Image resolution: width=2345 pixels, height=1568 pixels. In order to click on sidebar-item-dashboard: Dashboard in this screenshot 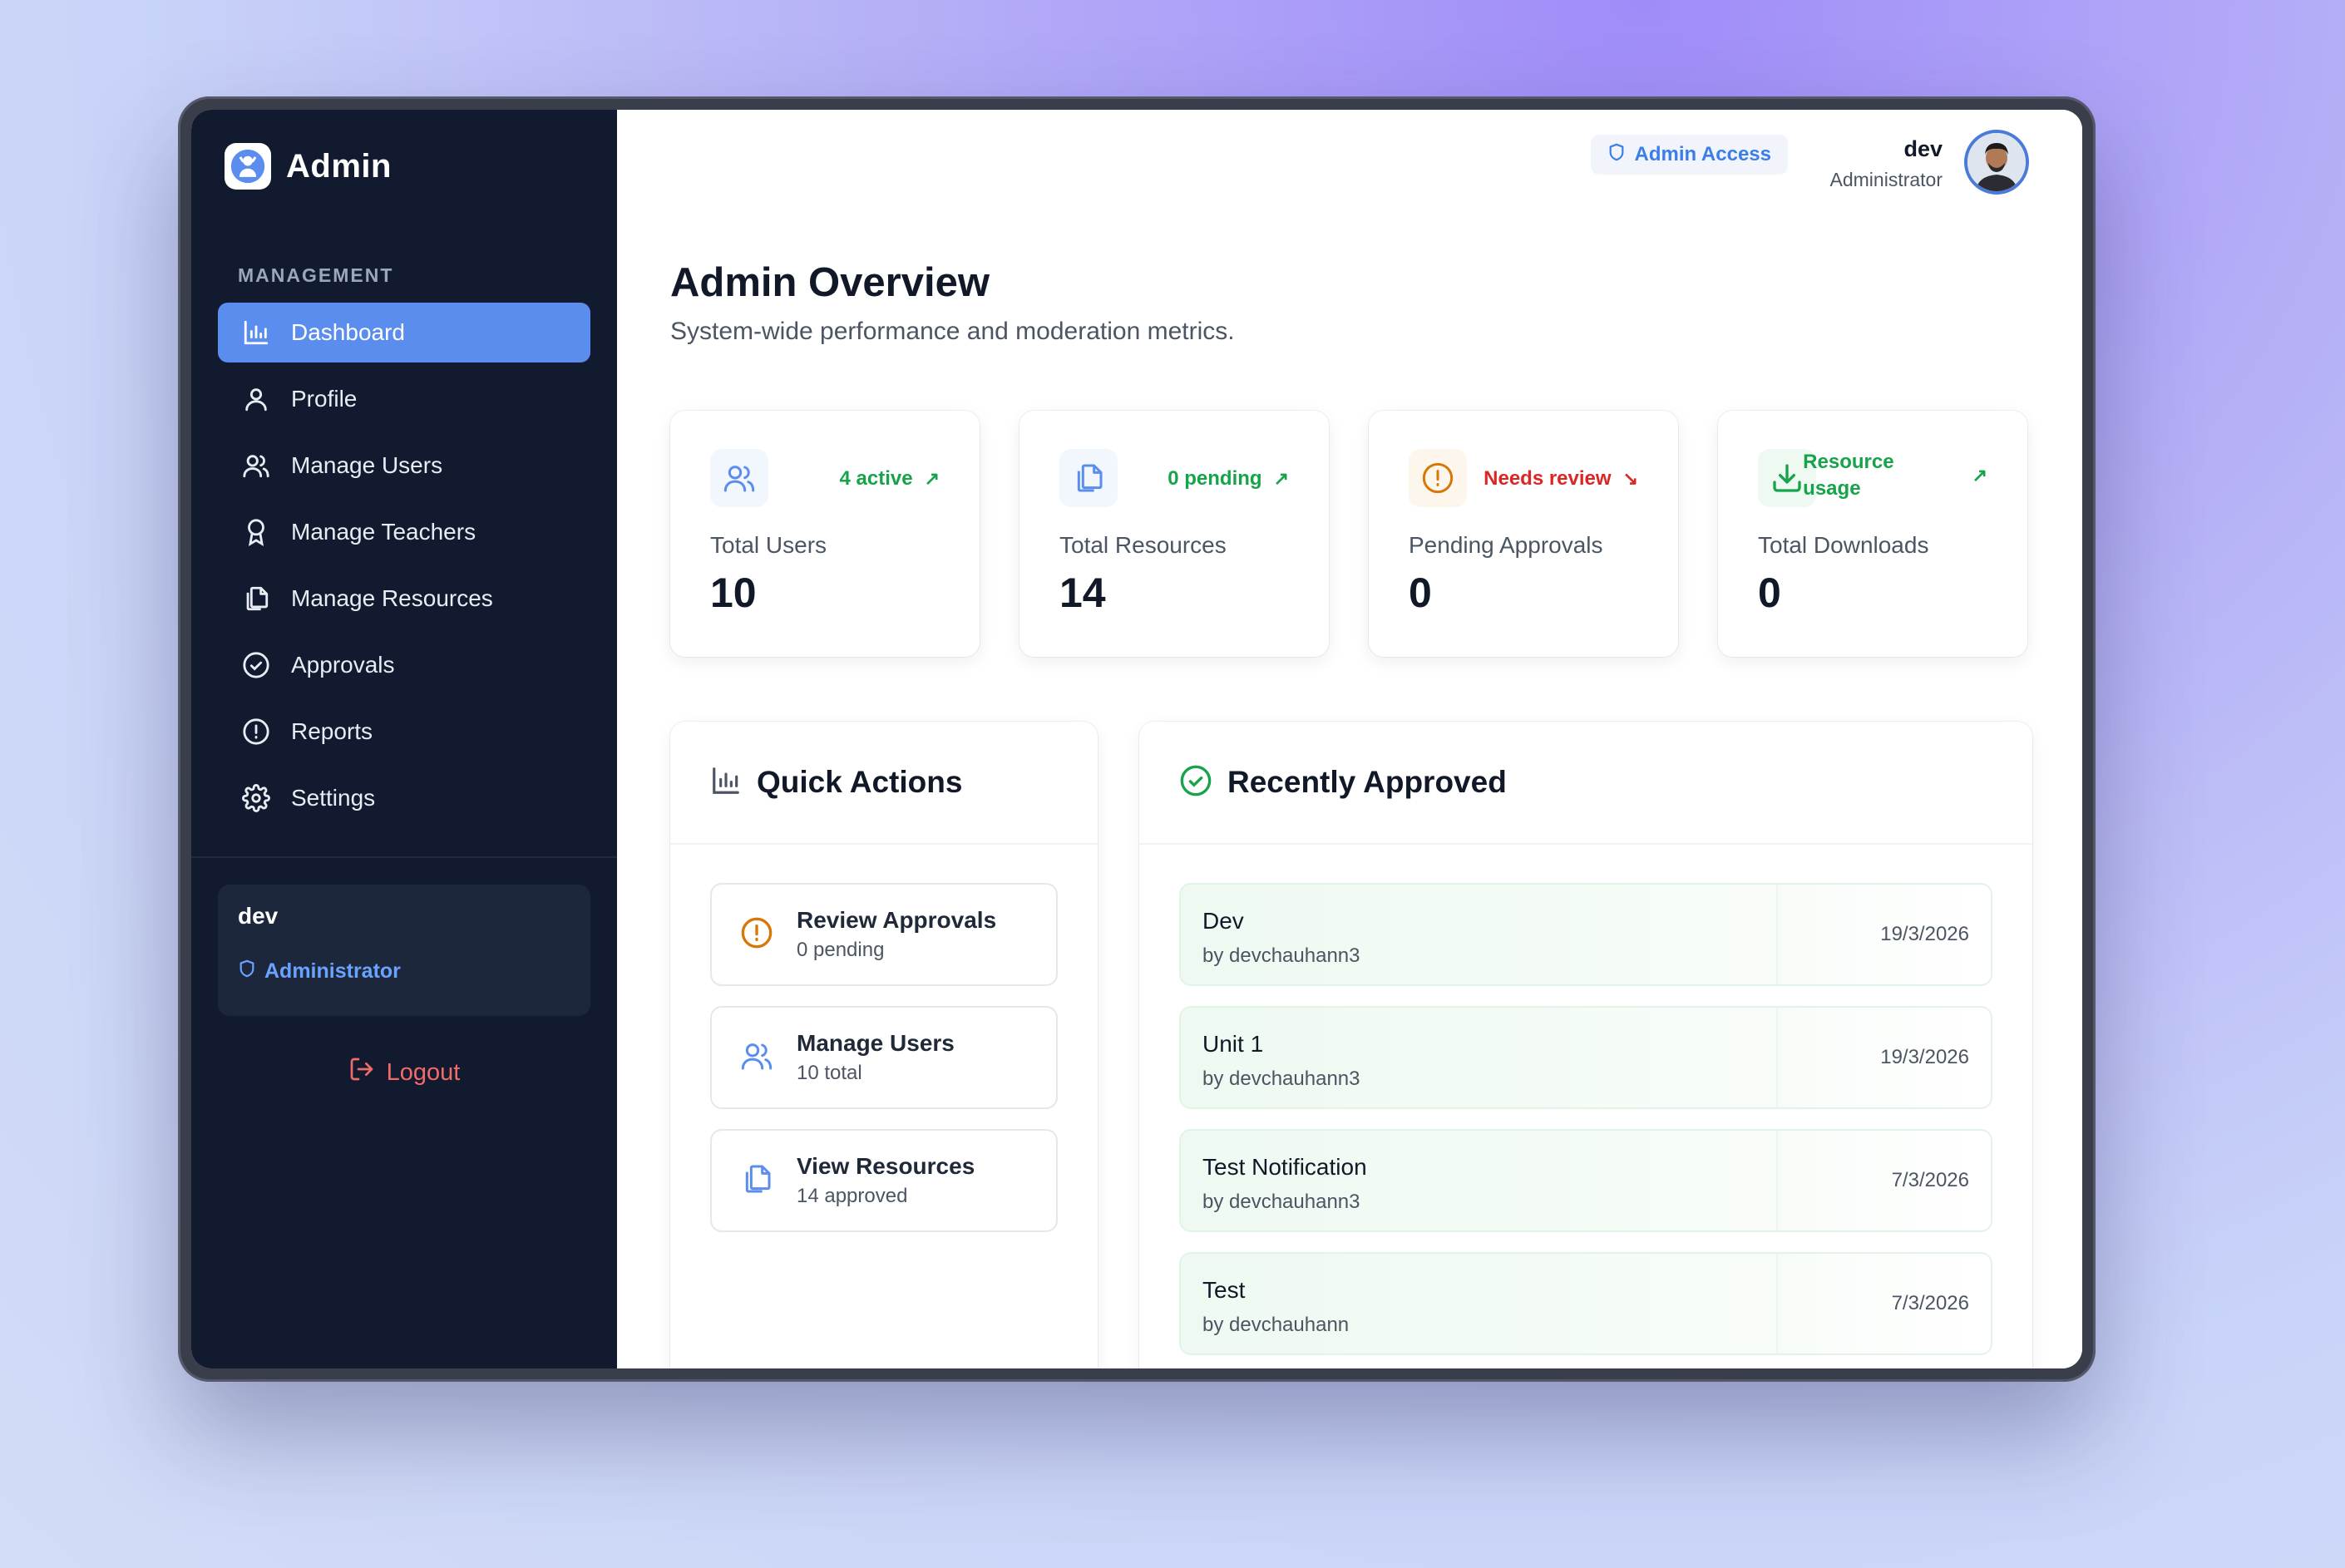, I will do `click(404, 332)`.